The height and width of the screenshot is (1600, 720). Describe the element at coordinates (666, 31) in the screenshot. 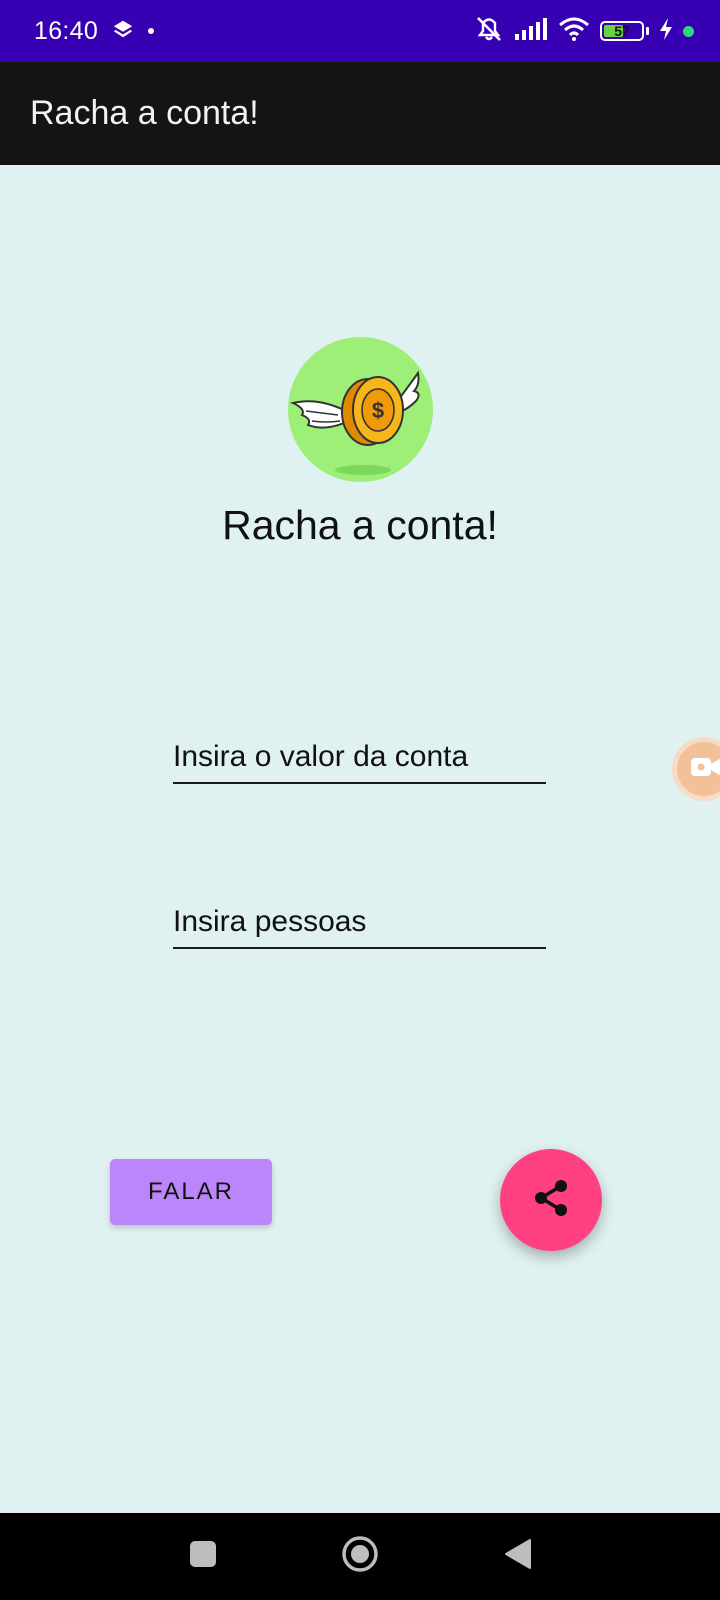

I see `charging-bolt-icon` at that location.